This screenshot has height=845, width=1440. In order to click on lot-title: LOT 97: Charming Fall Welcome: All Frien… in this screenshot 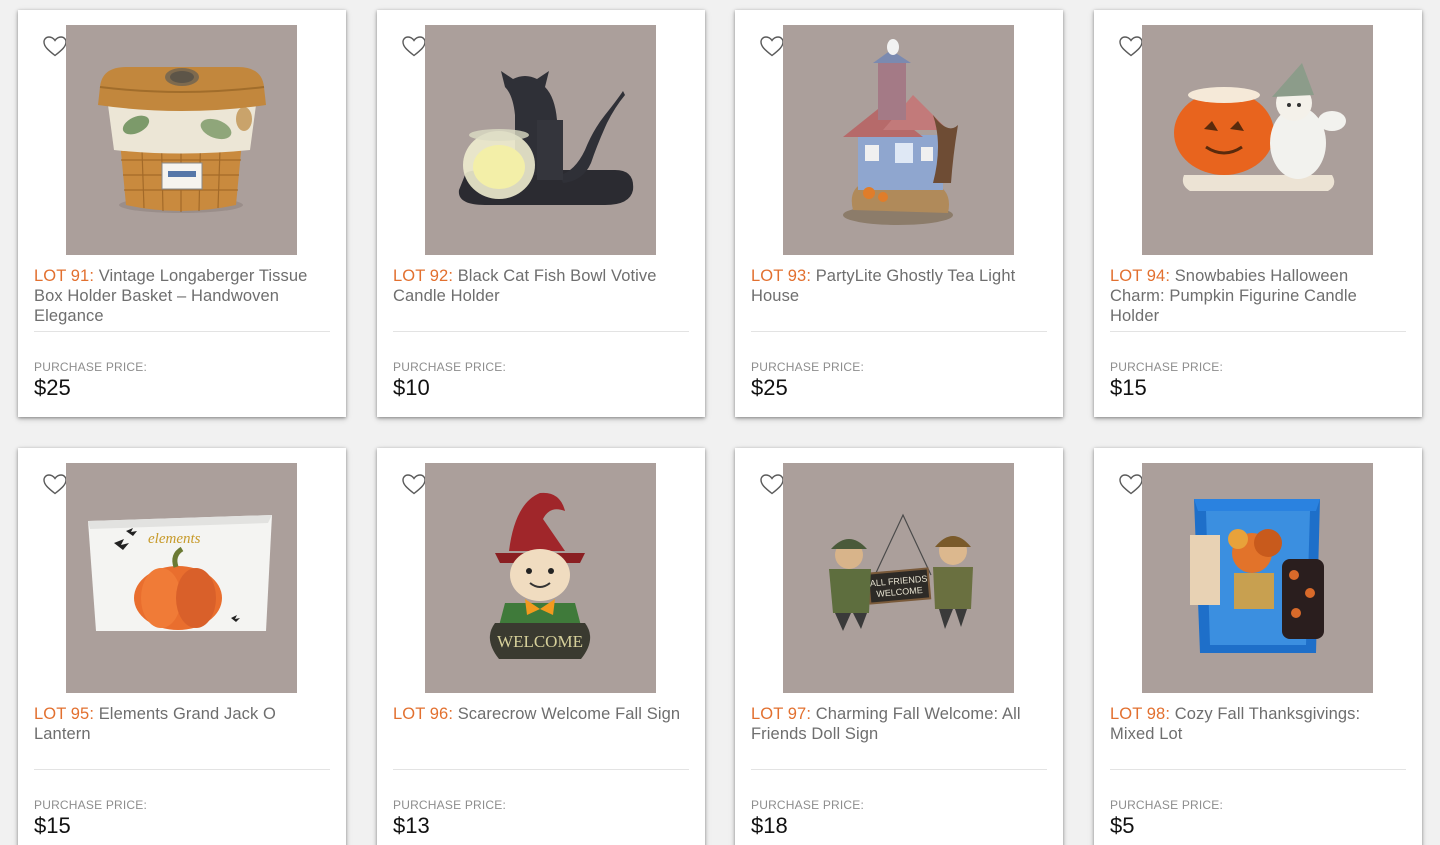, I will do `click(899, 724)`.